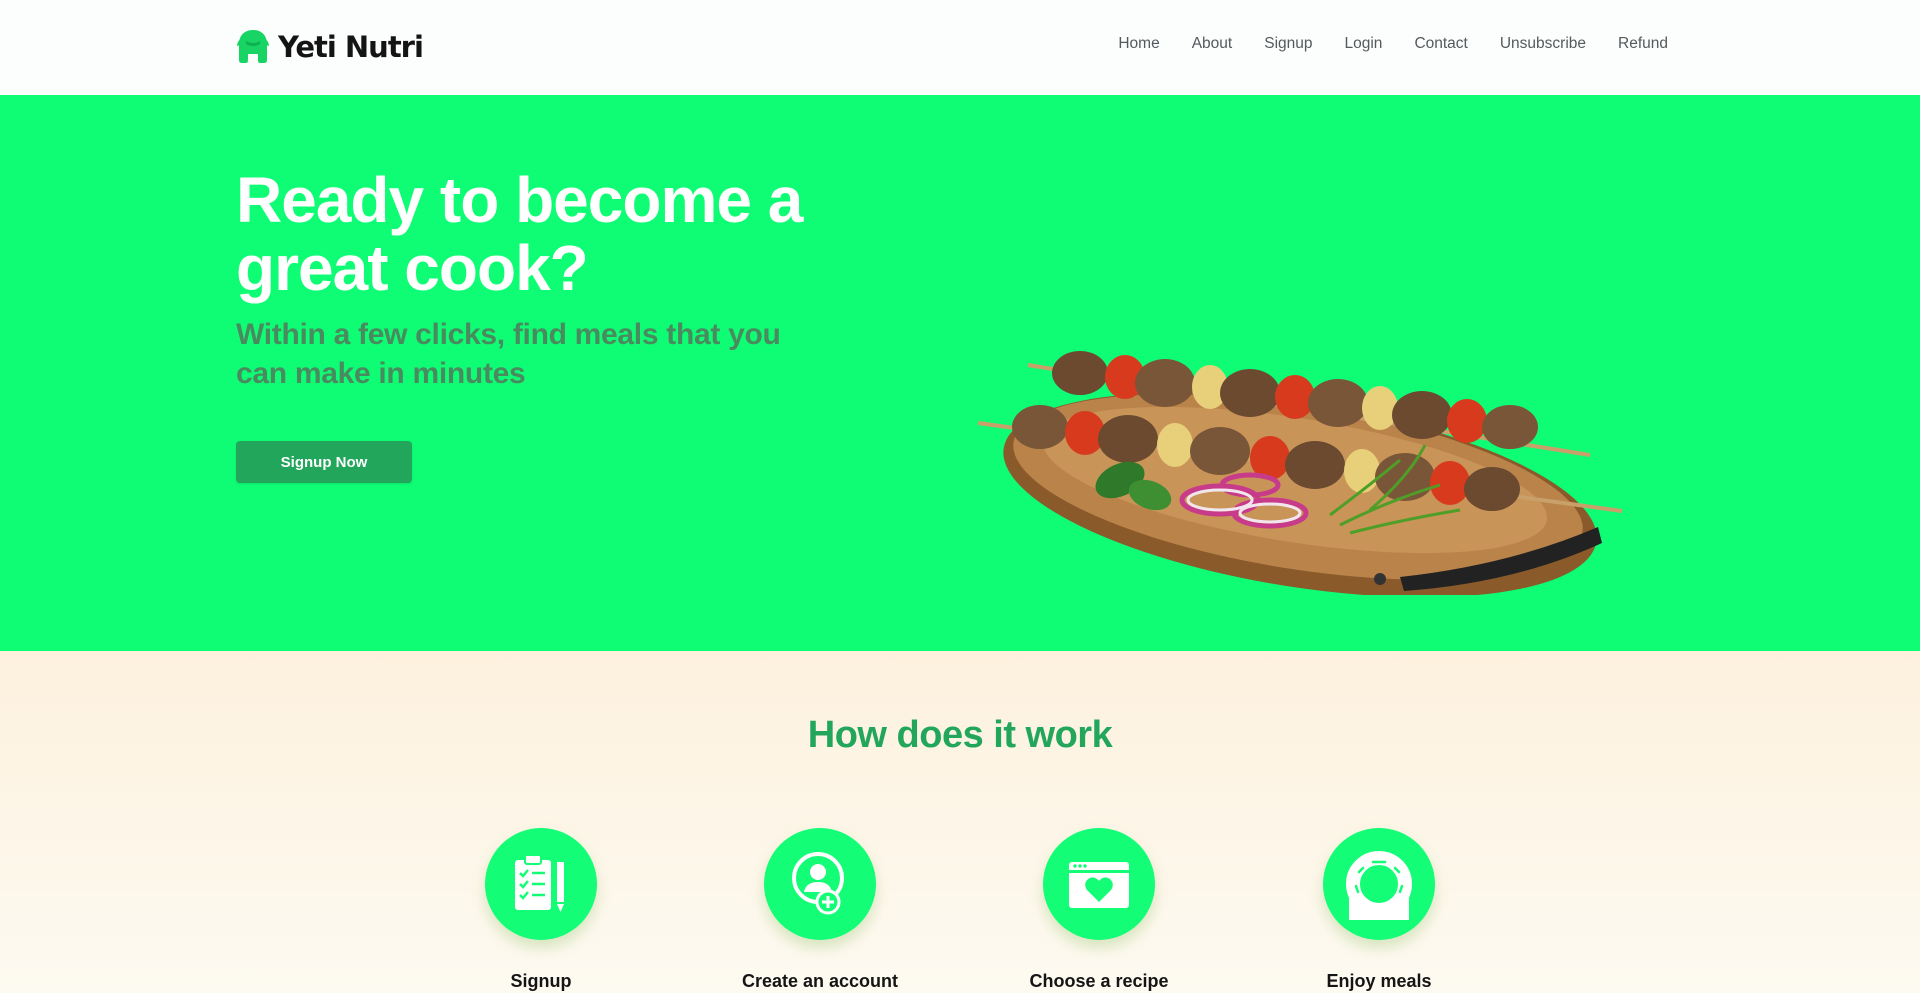 This screenshot has width=1920, height=993. What do you see at coordinates (1379, 981) in the screenshot?
I see `step-enjoy-meals-label: Enjoy meals` at bounding box center [1379, 981].